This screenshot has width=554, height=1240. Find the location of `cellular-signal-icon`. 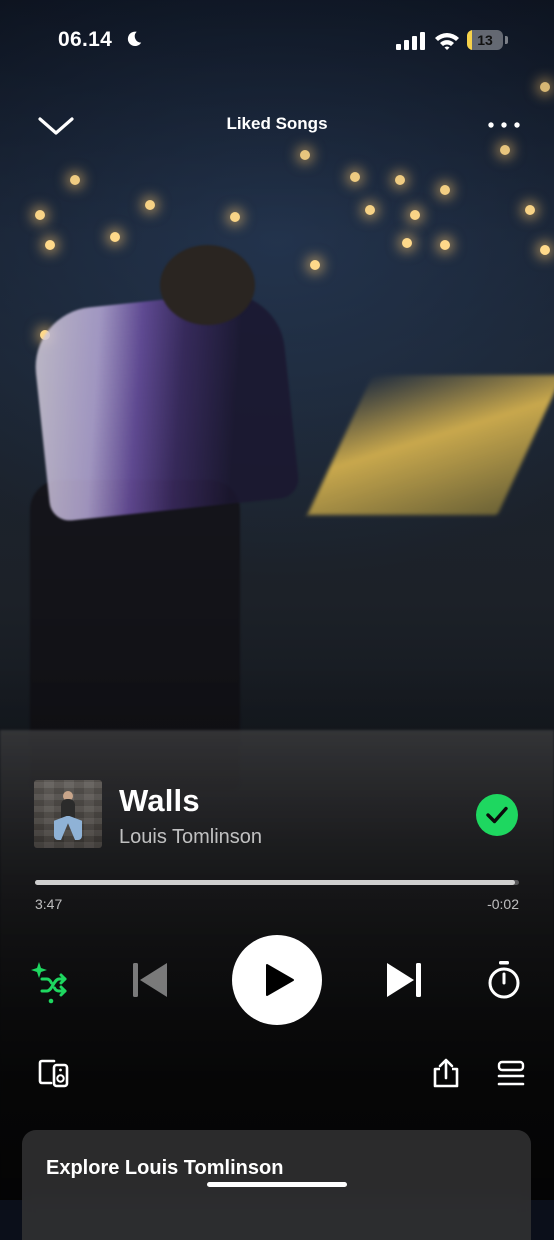

cellular-signal-icon is located at coordinates (410, 41).